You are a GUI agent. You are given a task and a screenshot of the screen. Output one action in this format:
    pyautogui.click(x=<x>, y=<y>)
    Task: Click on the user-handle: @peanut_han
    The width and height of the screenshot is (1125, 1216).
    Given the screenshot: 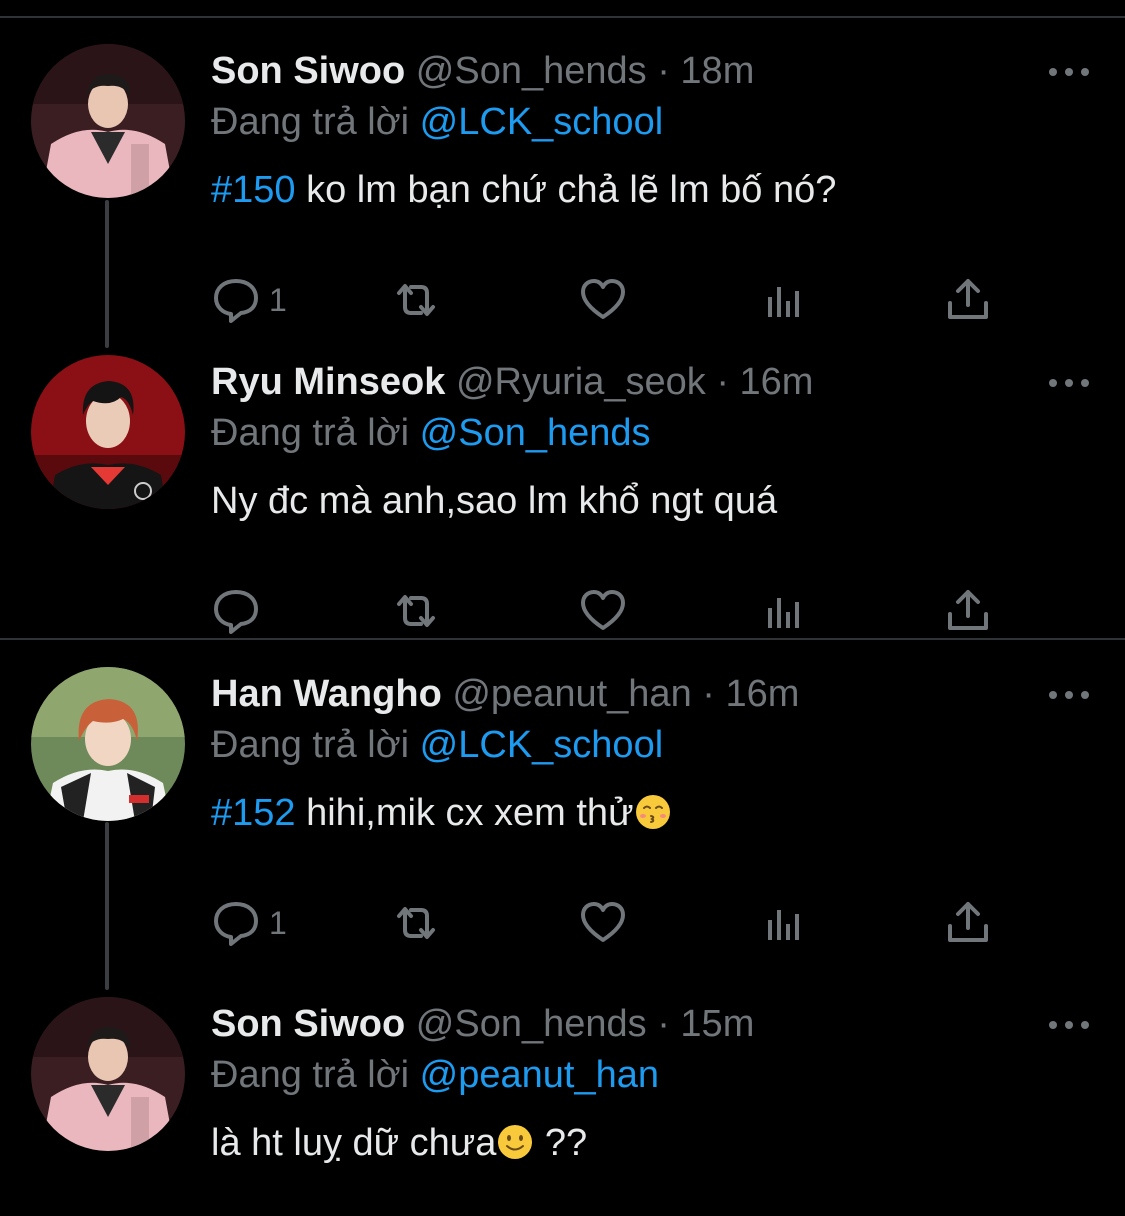 What is the action you would take?
    pyautogui.click(x=571, y=694)
    